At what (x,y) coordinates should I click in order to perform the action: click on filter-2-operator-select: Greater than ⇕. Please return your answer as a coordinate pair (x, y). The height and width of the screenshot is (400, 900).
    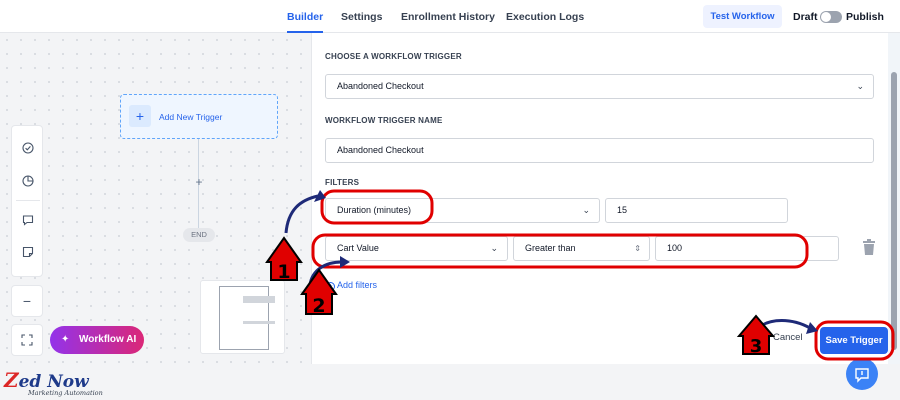
    Looking at the image, I should click on (581, 248).